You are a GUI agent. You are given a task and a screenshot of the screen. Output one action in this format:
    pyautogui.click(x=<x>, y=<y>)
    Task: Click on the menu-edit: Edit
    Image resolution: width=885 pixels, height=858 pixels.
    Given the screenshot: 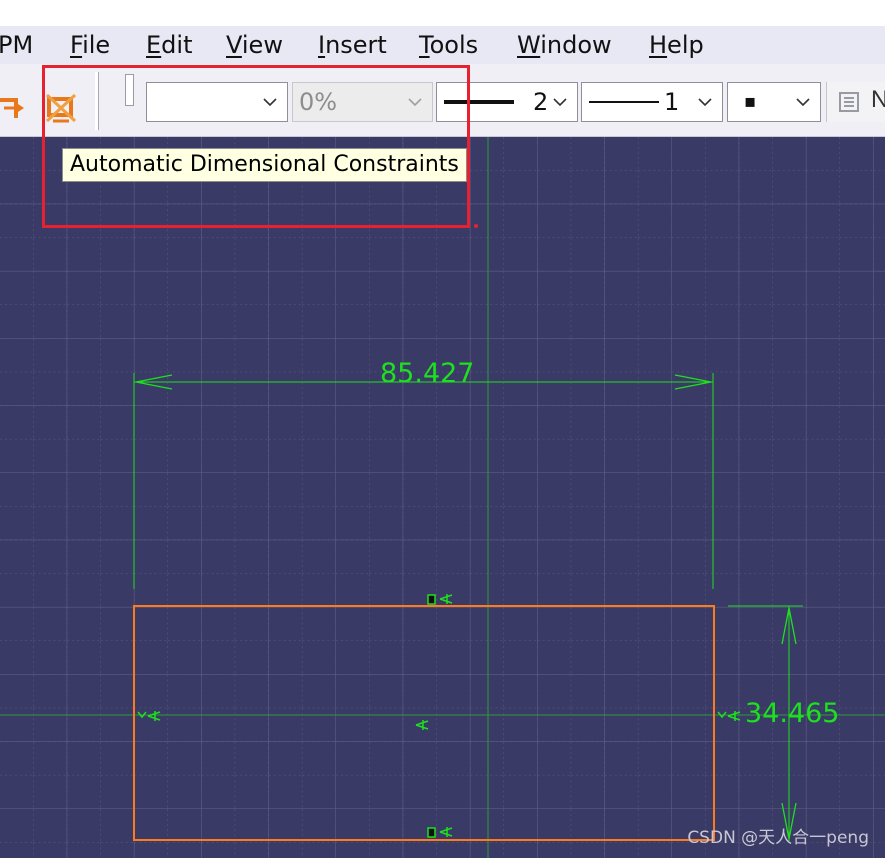 What is the action you would take?
    pyautogui.click(x=169, y=45)
    